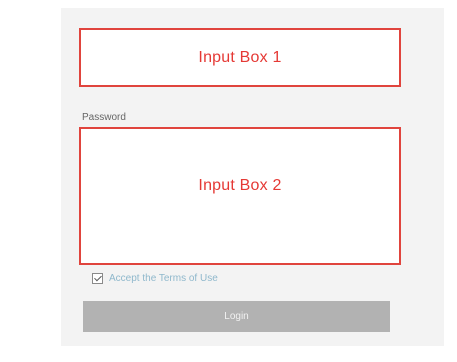  I want to click on terms-checkbox-label: Accept the Terms of Use, so click(163, 278).